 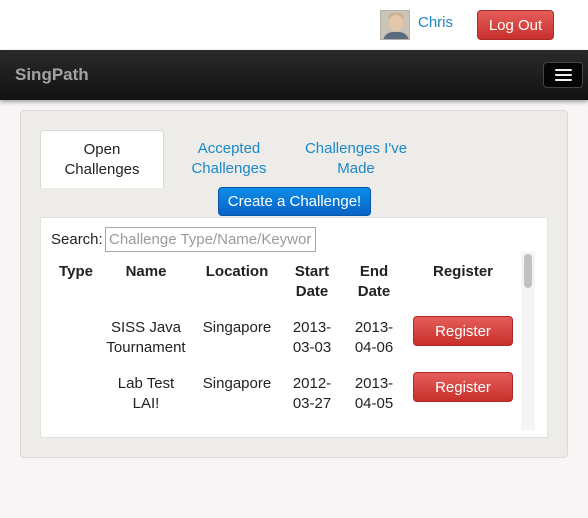 What do you see at coordinates (294, 201) in the screenshot?
I see `create-challenge-button: Create a Challenge!` at bounding box center [294, 201].